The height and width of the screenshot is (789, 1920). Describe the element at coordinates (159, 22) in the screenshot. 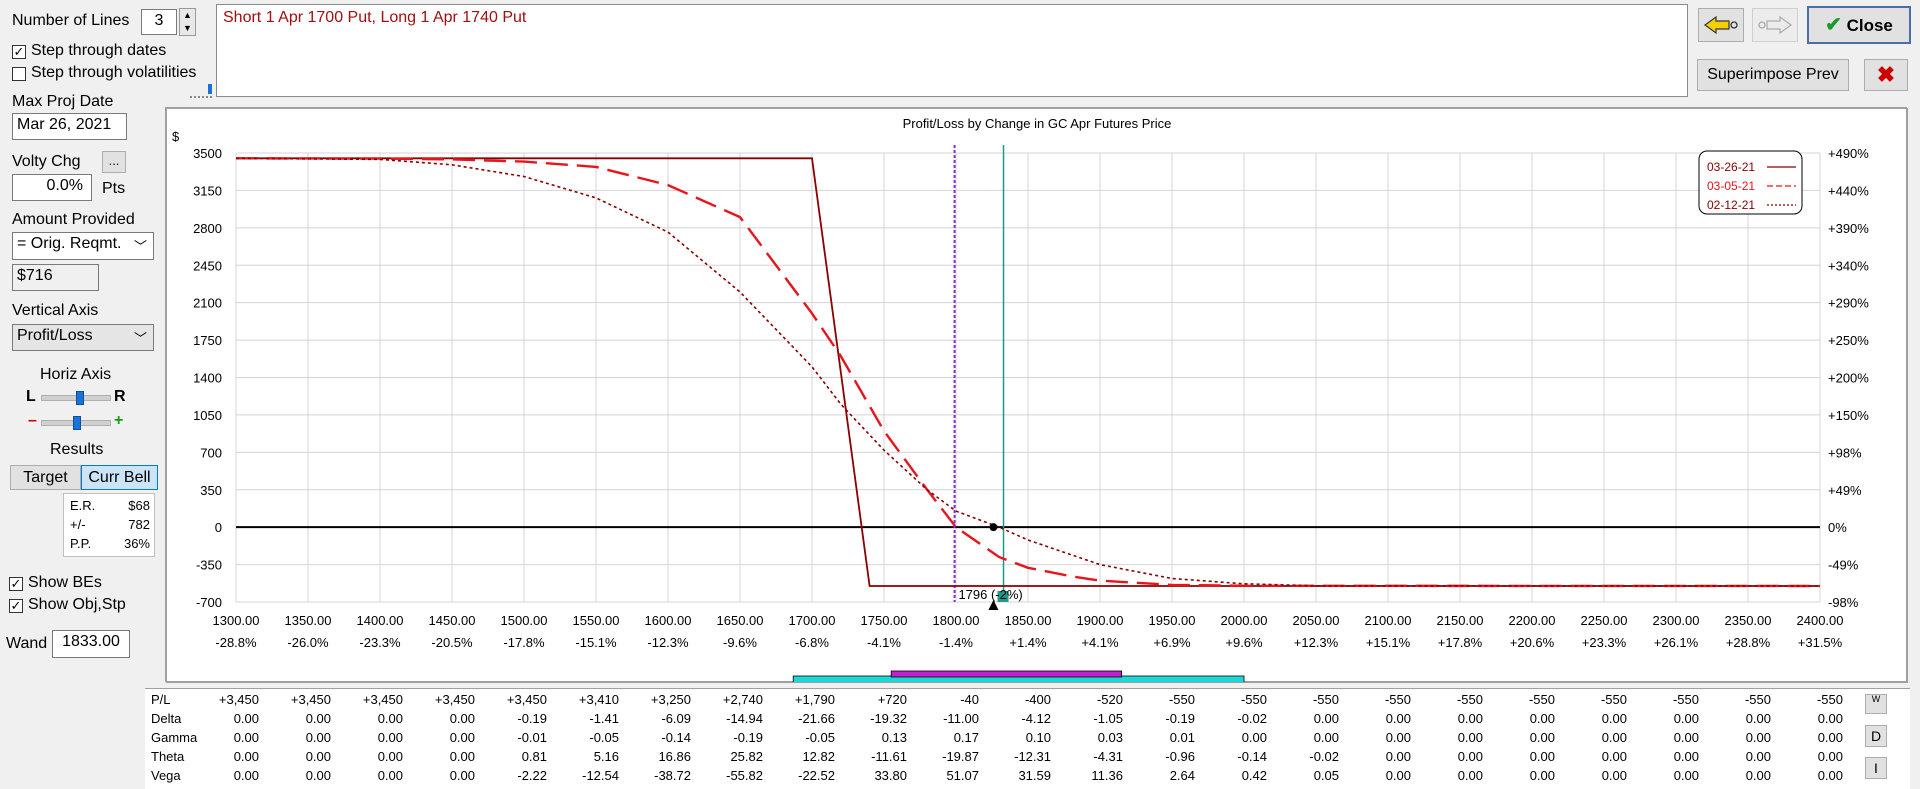

I see `number-of-lines-input: 3` at that location.